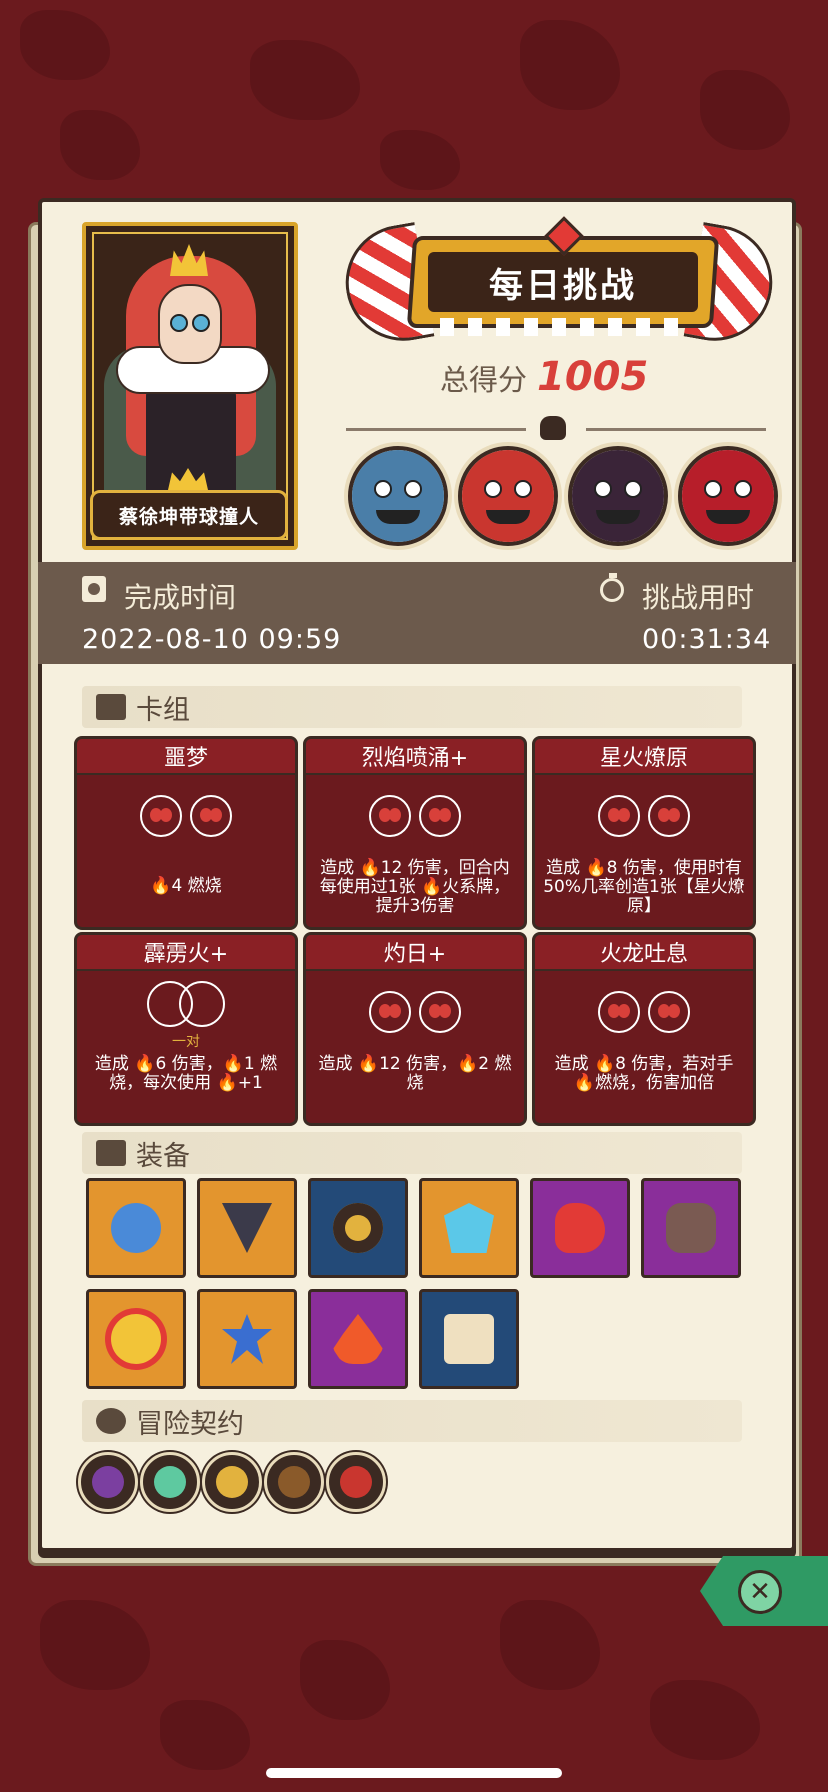  I want to click on ice-shield-icon, so click(469, 1228).